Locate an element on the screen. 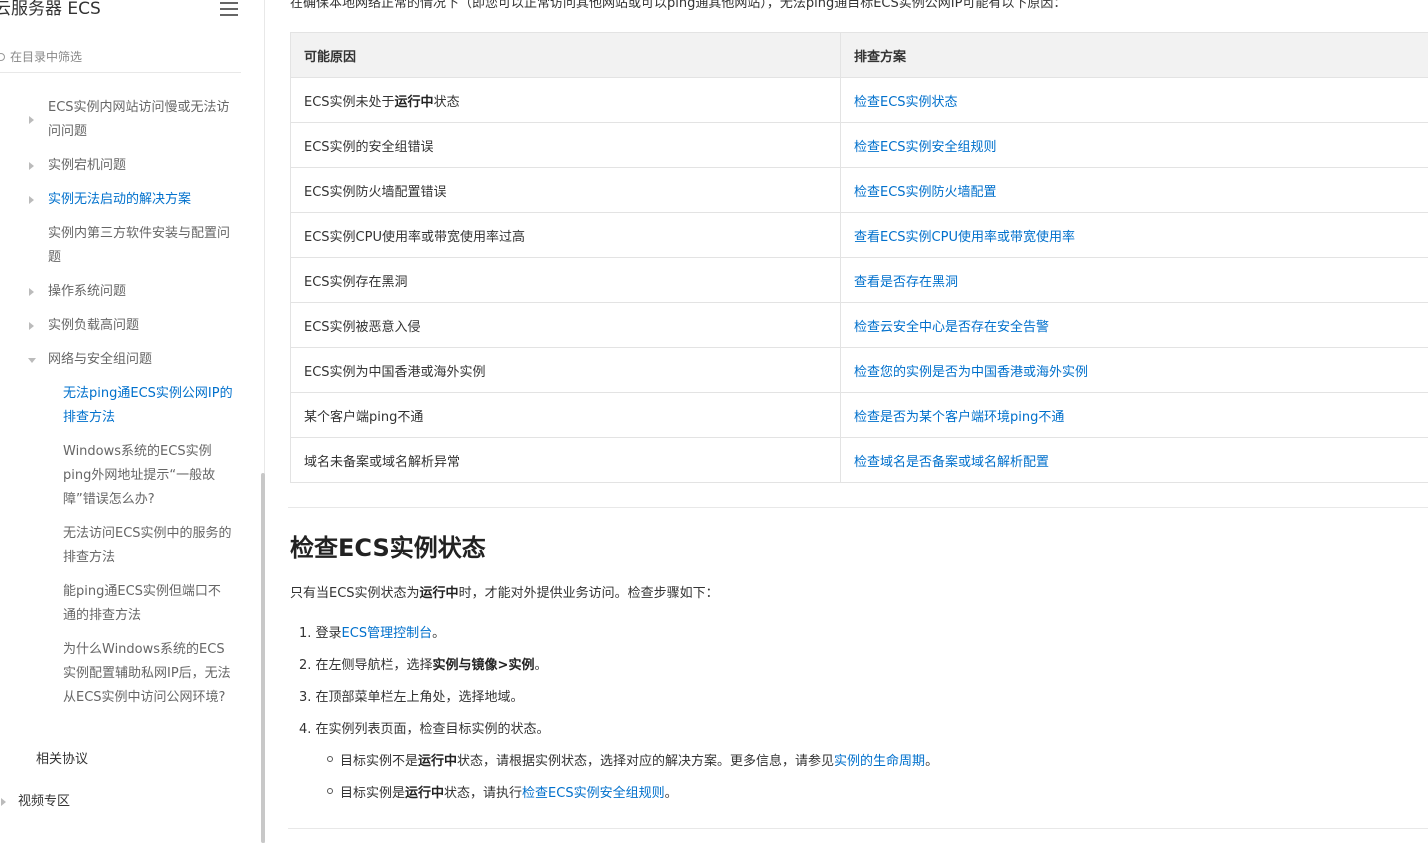  table-row: ECS实例为中国香港或海外实例 检查您的实例是否为中国香港或海外实例 is located at coordinates (859, 370).